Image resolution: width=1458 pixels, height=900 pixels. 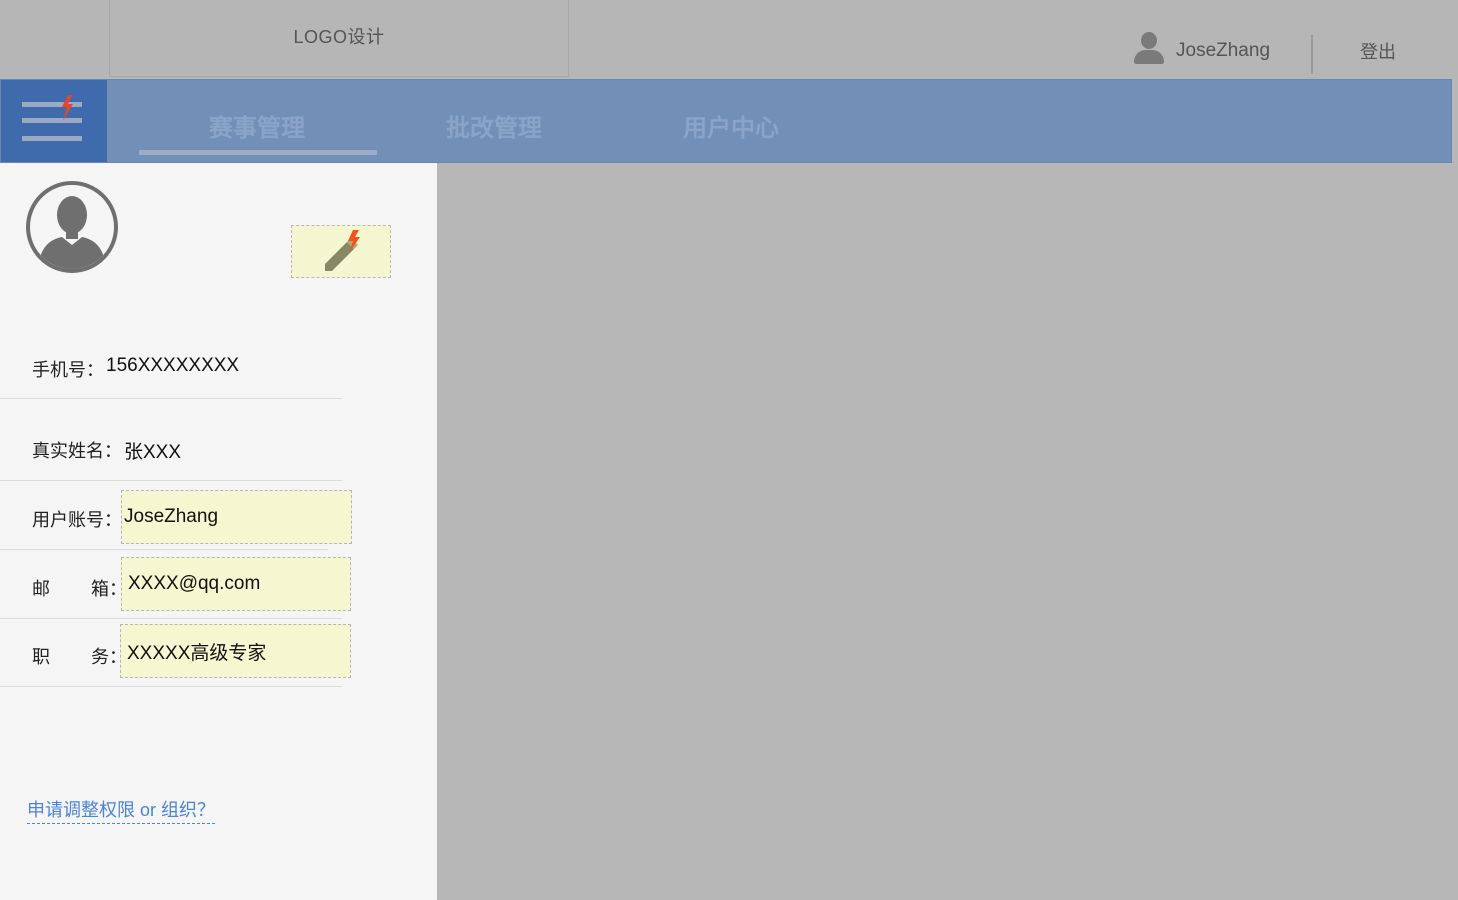 What do you see at coordinates (54, 121) in the screenshot?
I see `menu-button` at bounding box center [54, 121].